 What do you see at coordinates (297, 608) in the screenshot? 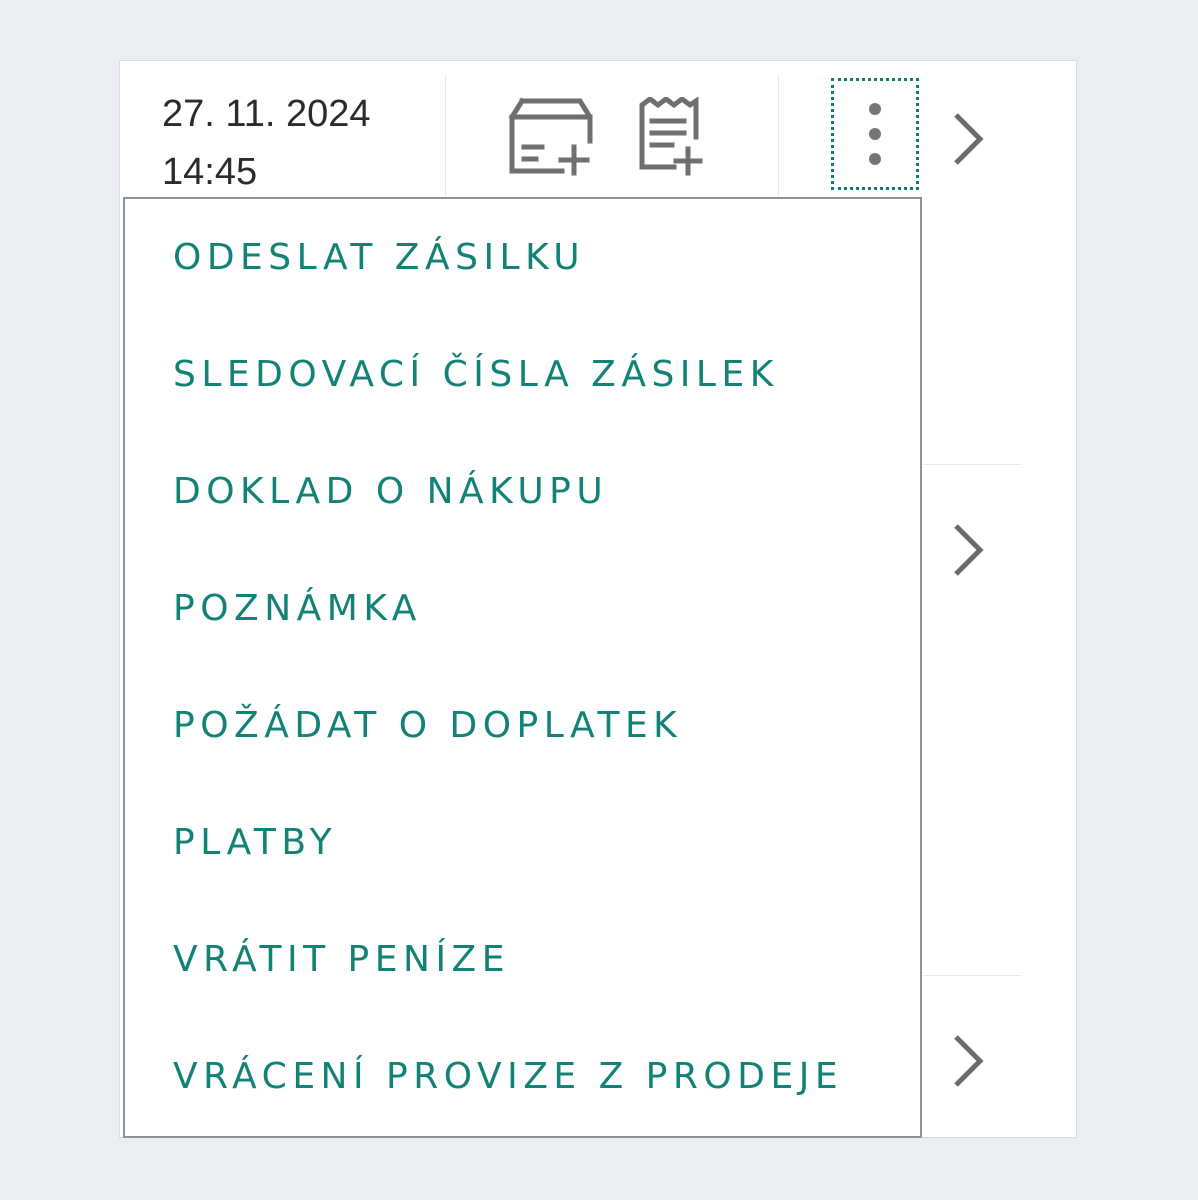
I see `menu-item-note: POZNÁMKA` at bounding box center [297, 608].